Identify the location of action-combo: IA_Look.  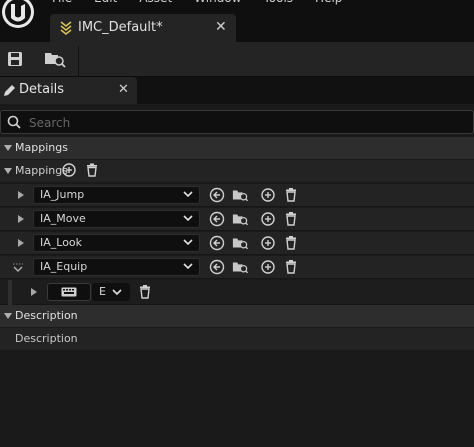
(116, 243).